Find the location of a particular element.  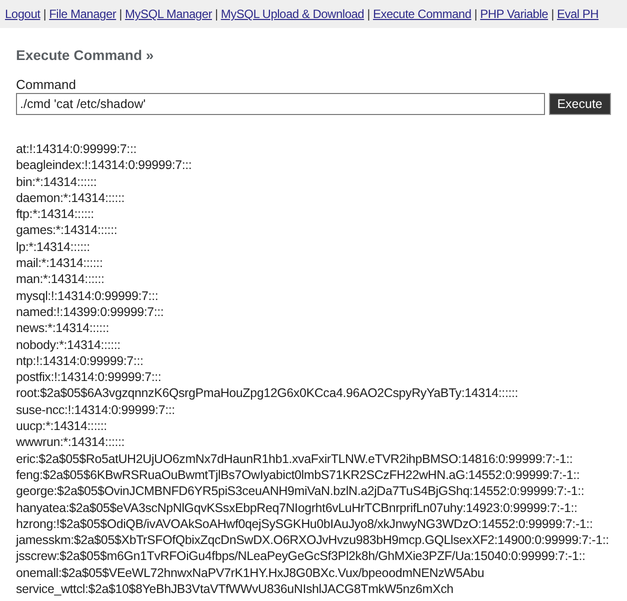

page-heading: Execute Command » is located at coordinates (85, 55).